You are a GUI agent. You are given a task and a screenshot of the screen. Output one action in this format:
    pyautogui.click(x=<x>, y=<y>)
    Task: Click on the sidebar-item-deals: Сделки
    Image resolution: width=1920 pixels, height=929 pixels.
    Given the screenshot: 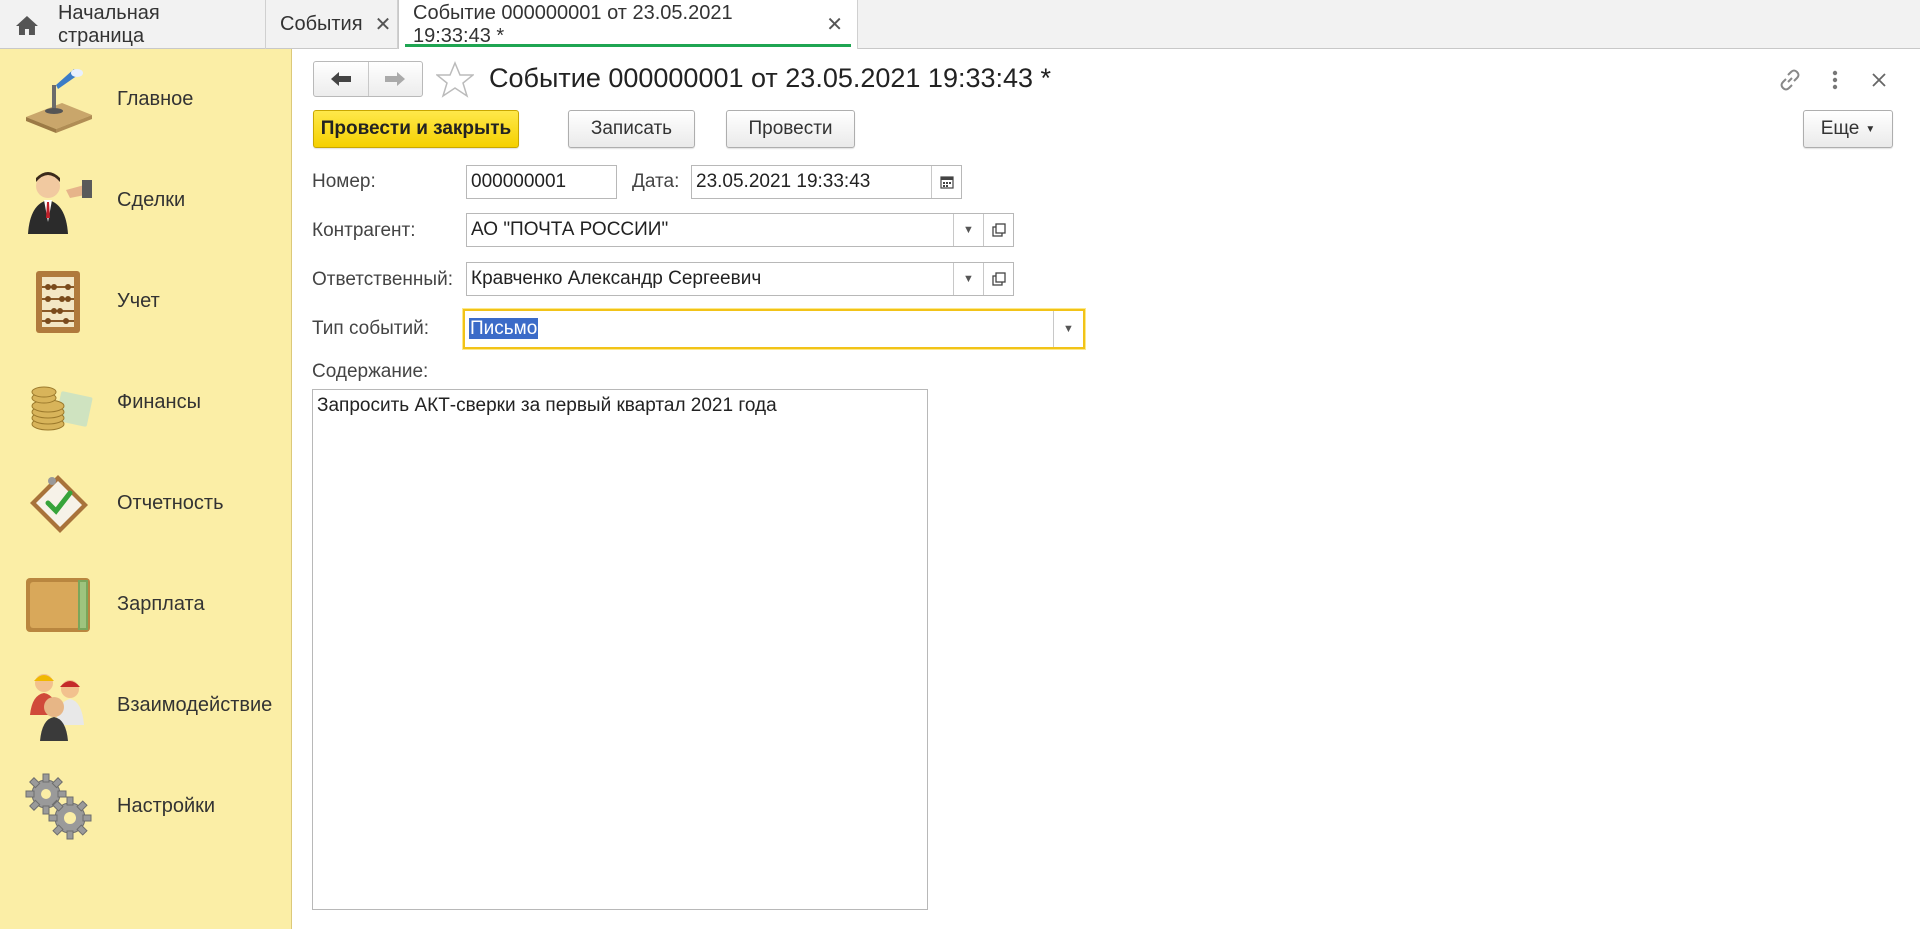 What is the action you would take?
    pyautogui.click(x=146, y=200)
    